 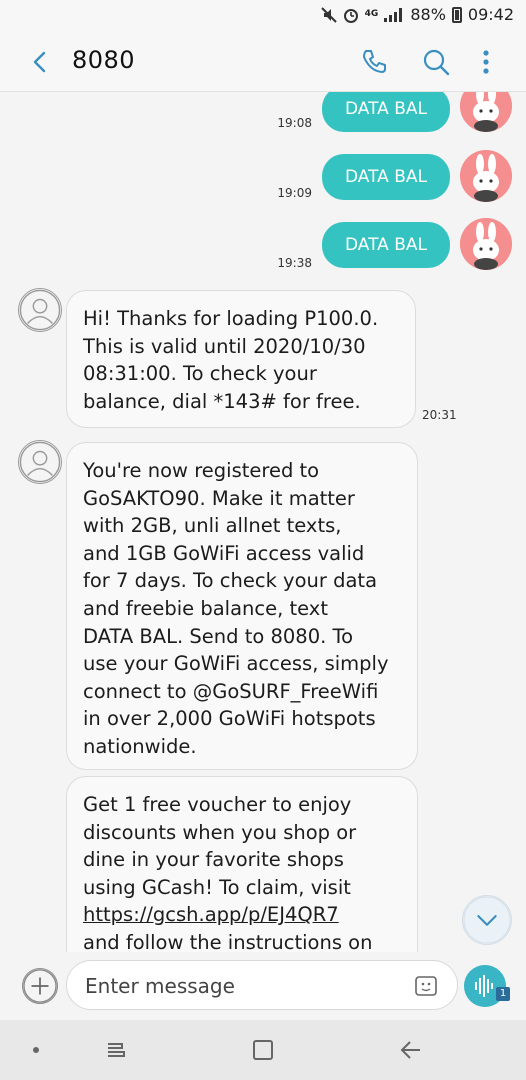 What do you see at coordinates (228, 941) in the screenshot?
I see `message-text: and follow the instructions on` at bounding box center [228, 941].